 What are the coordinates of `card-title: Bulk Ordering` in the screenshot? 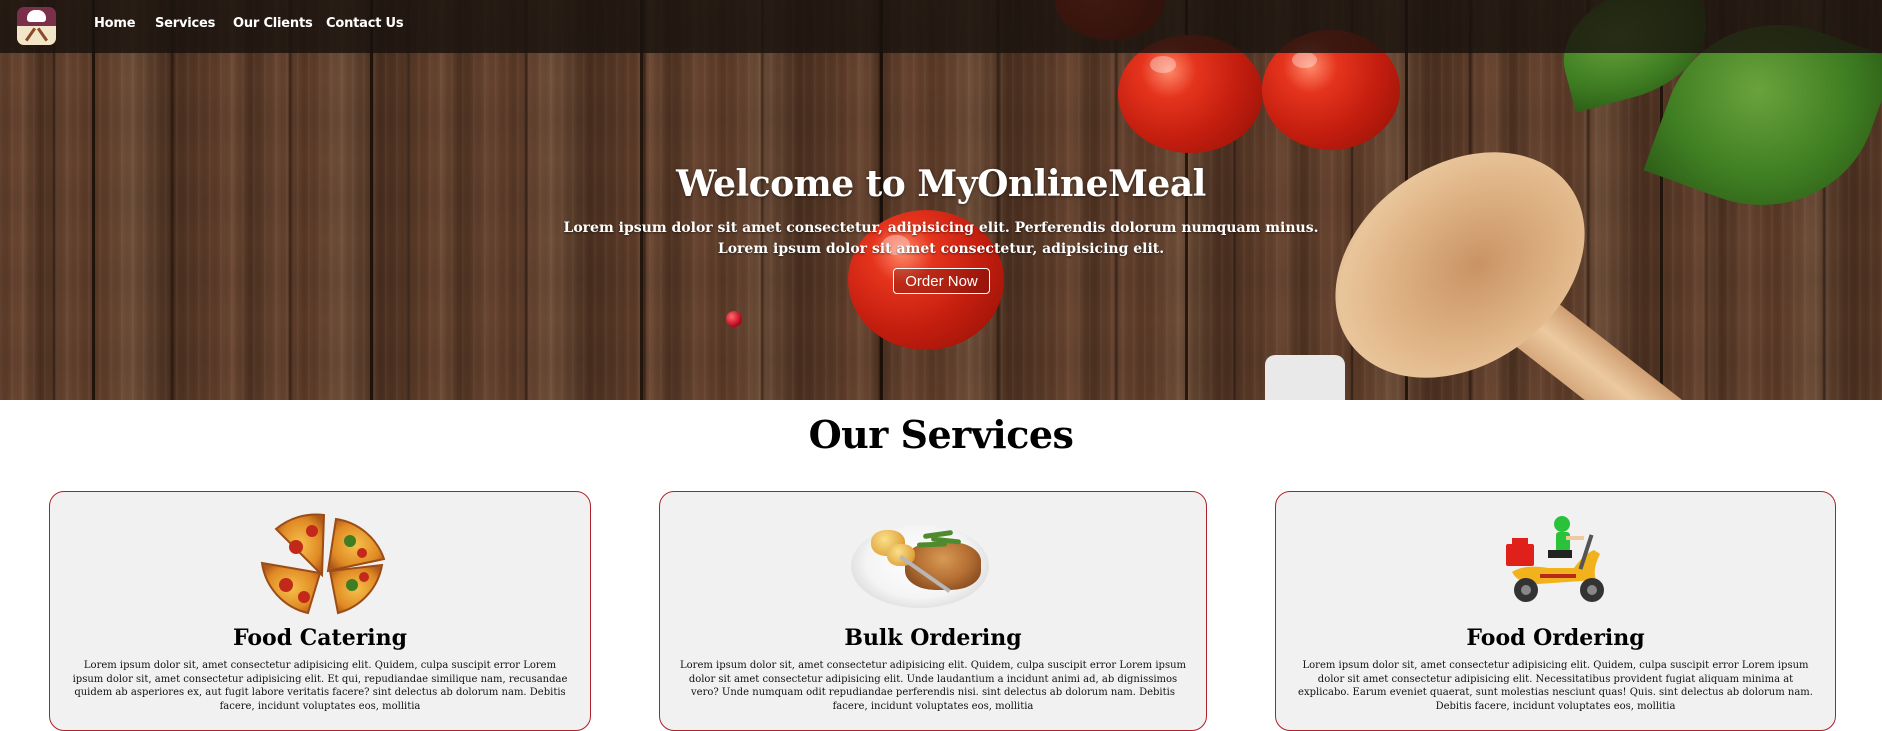 It's located at (933, 638).